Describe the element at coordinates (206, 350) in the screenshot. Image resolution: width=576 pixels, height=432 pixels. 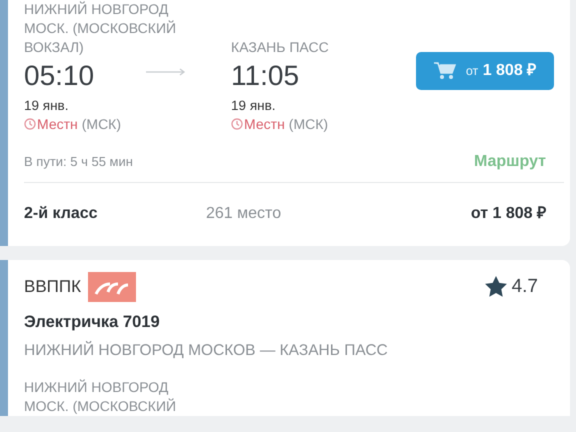
I see `route-text: НИЖНИЙ НОВГОРОД МОСКОВ — КАЗАНЬ ПАСС` at that location.